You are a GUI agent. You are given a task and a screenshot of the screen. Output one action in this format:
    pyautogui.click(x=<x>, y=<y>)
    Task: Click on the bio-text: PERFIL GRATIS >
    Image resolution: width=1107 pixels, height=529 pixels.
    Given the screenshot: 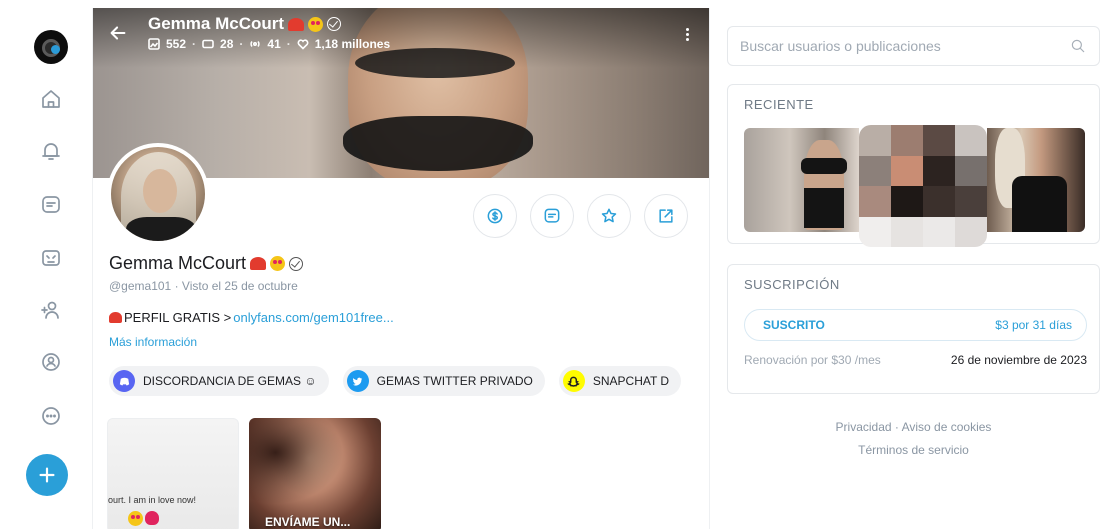 What is the action you would take?
    pyautogui.click(x=178, y=317)
    